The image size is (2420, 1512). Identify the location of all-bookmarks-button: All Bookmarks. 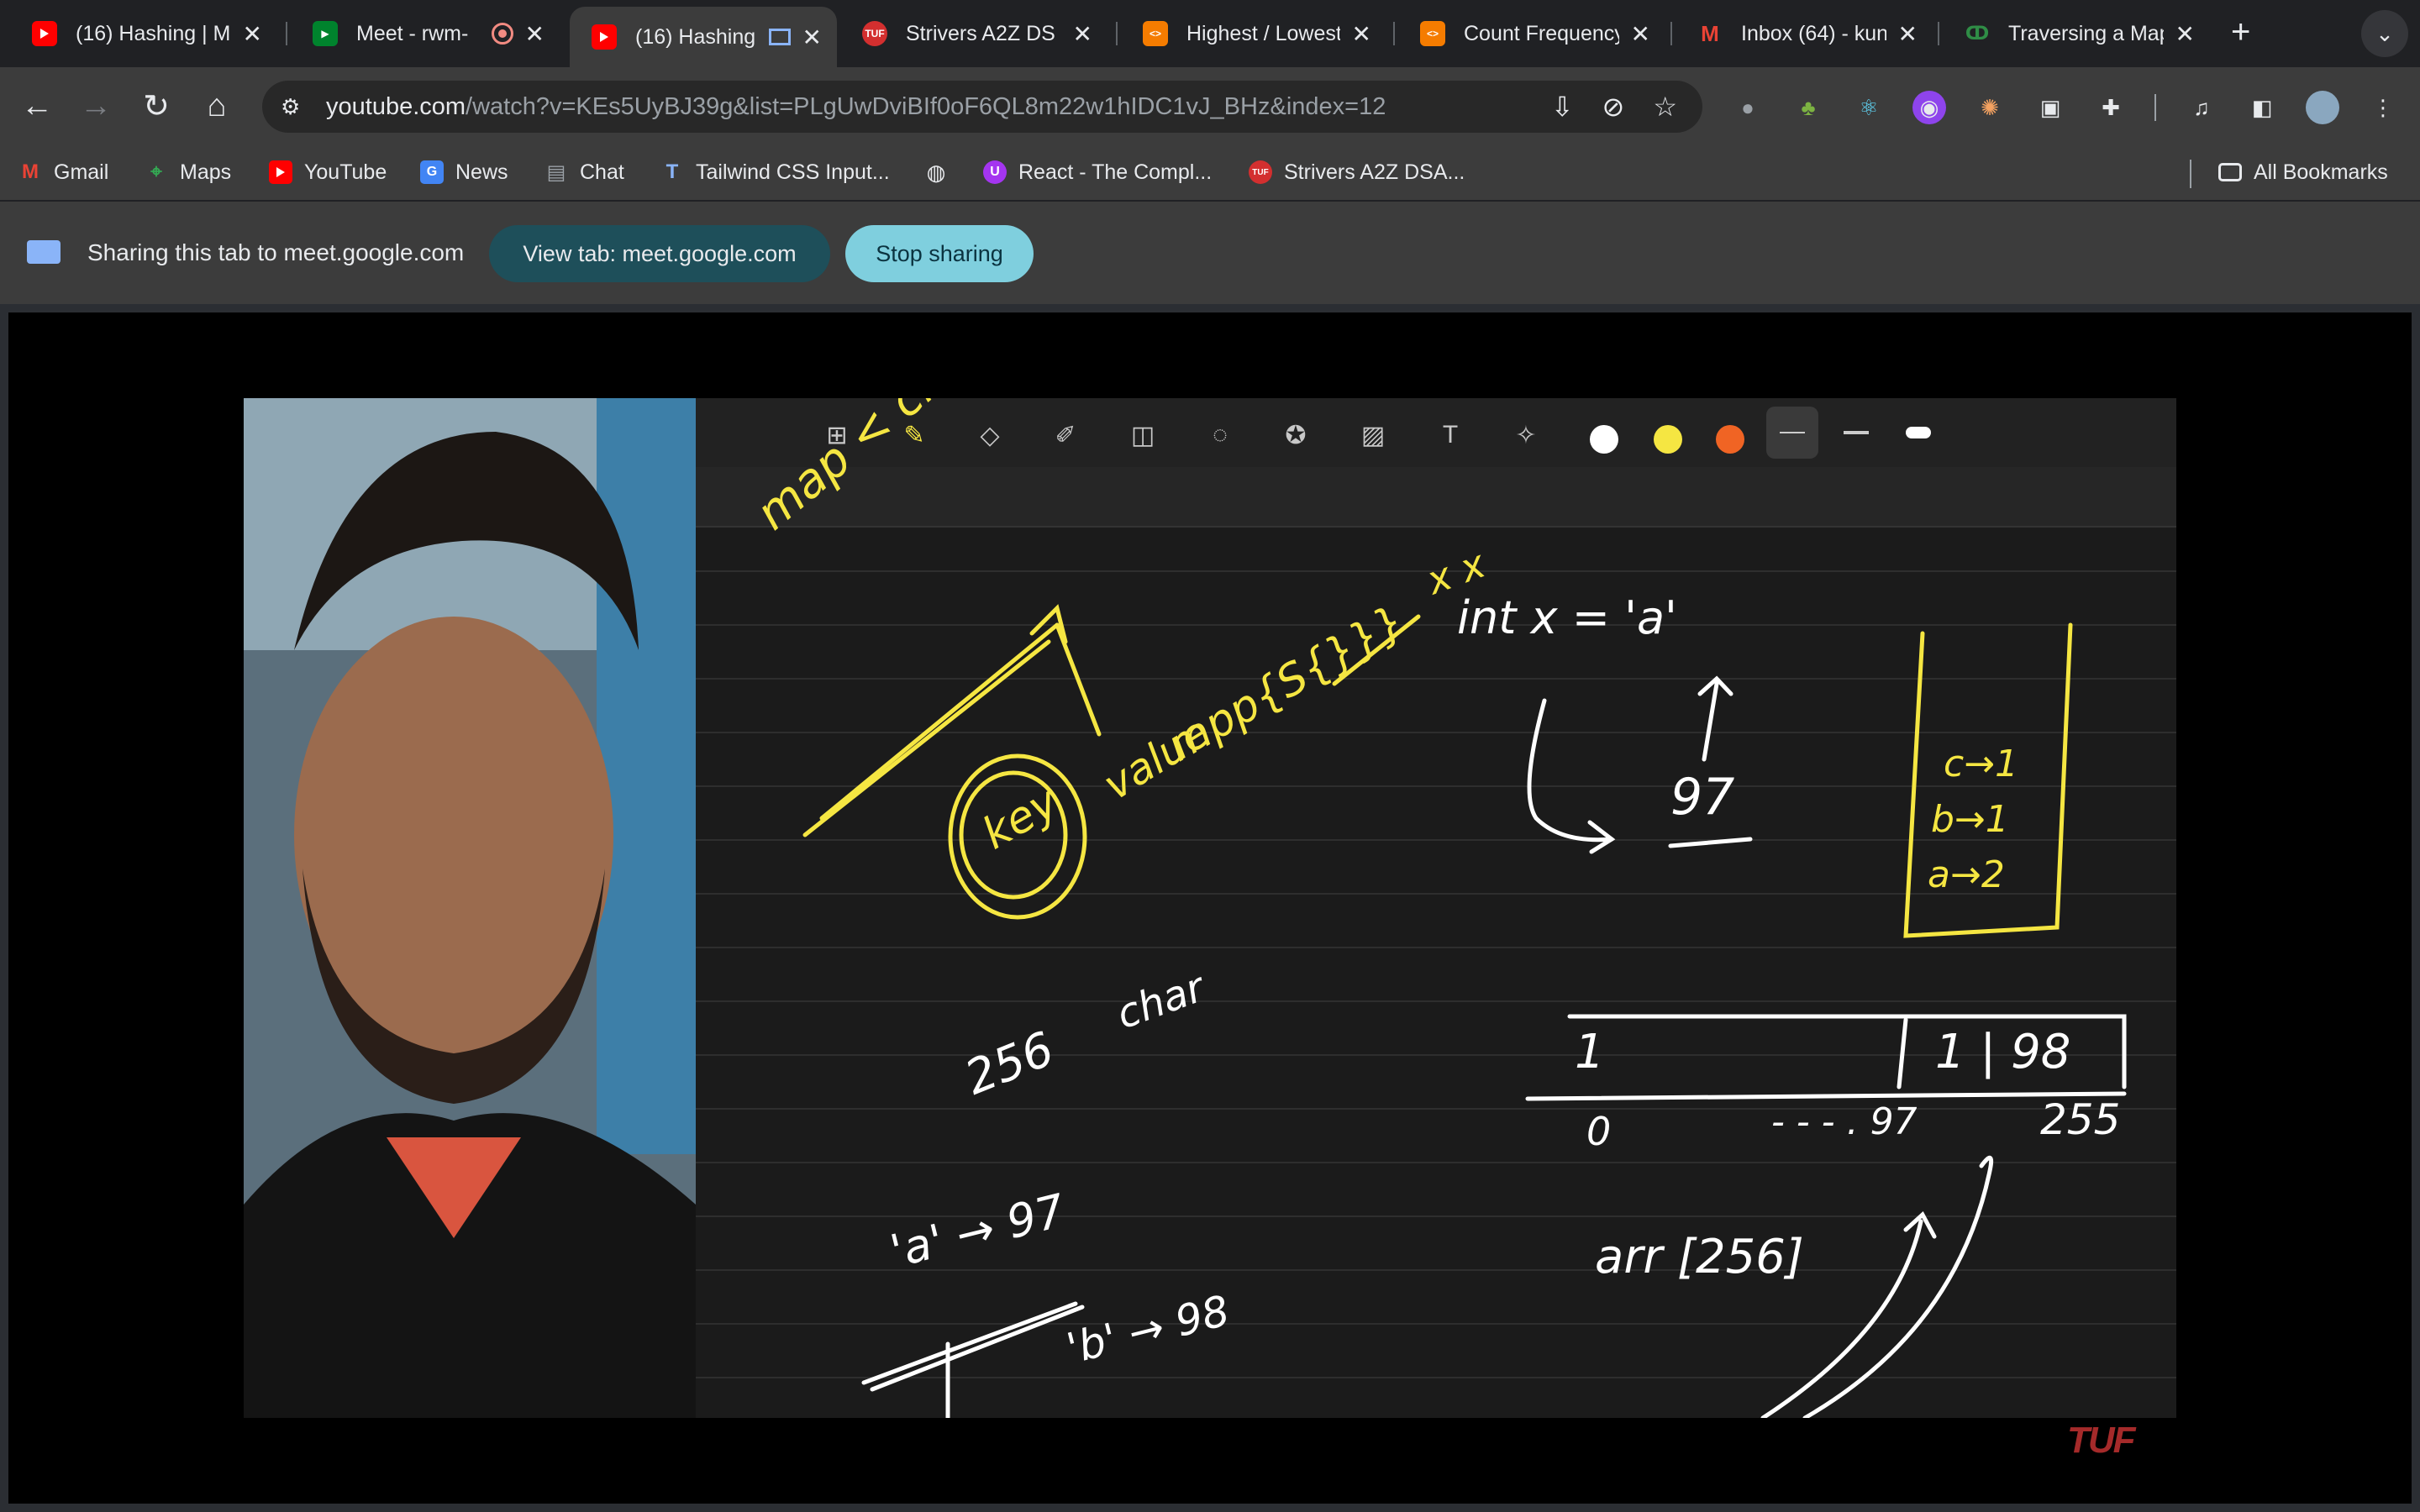
(2303, 172).